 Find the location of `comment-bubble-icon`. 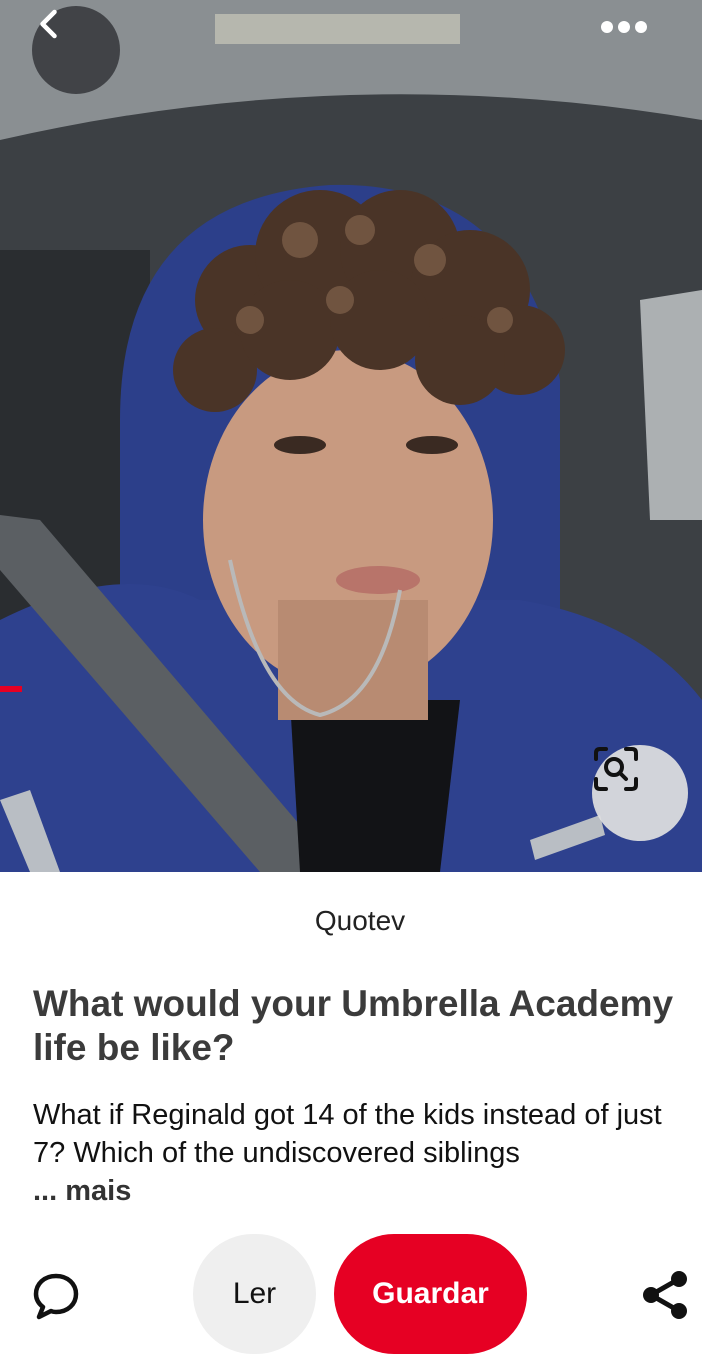

comment-bubble-icon is located at coordinates (56, 1296).